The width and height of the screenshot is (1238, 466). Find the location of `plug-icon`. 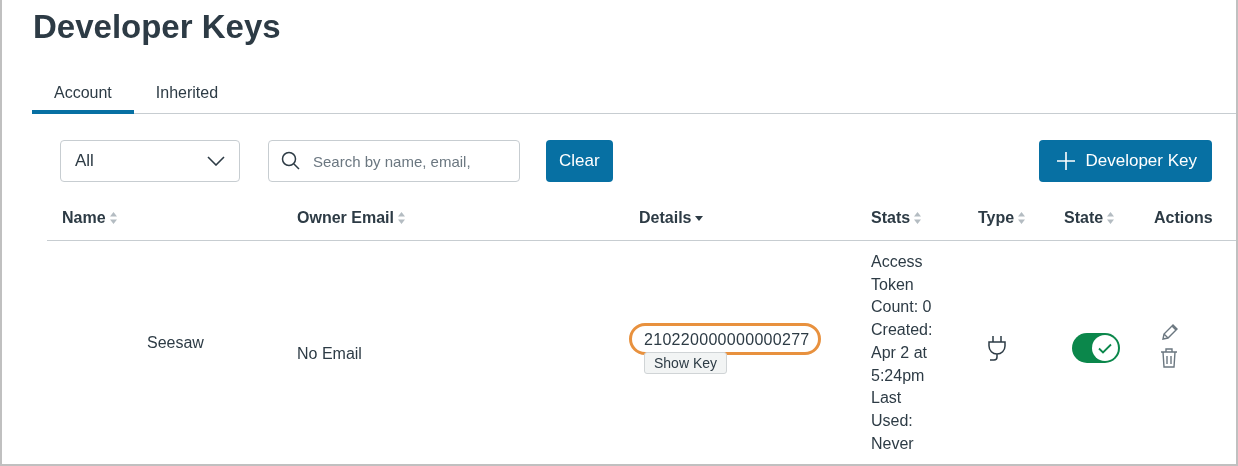

plug-icon is located at coordinates (997, 348).